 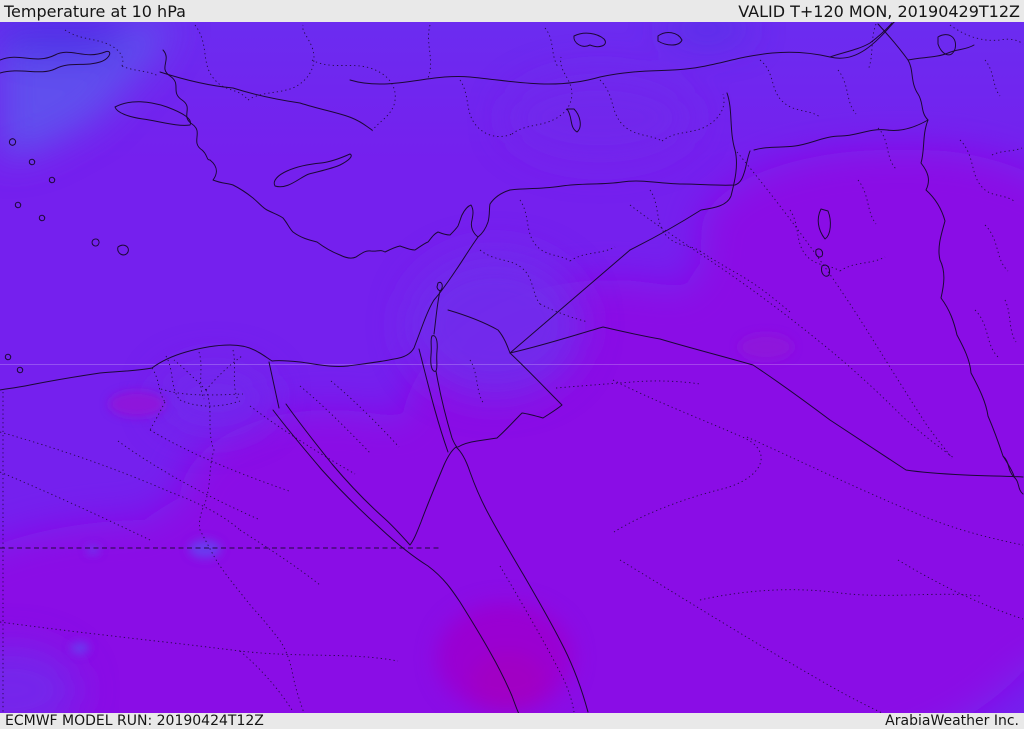 What do you see at coordinates (95, 11) in the screenshot?
I see `map-title: Temperature at 10 hPa` at bounding box center [95, 11].